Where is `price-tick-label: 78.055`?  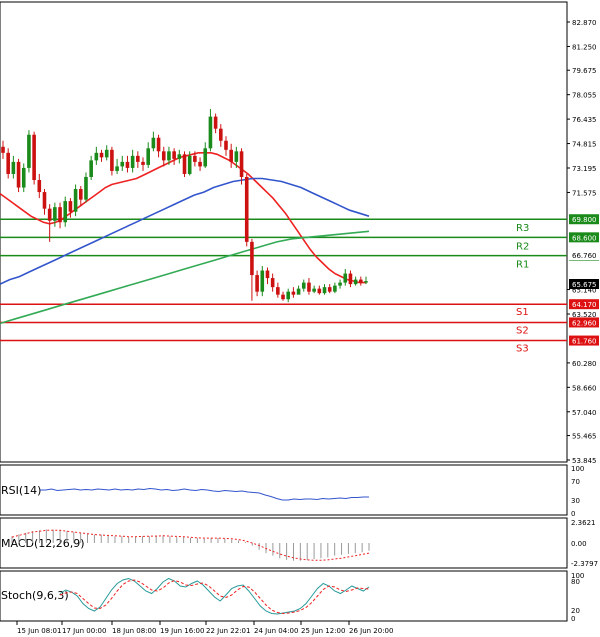
price-tick-label: 78.055 is located at coordinates (584, 96).